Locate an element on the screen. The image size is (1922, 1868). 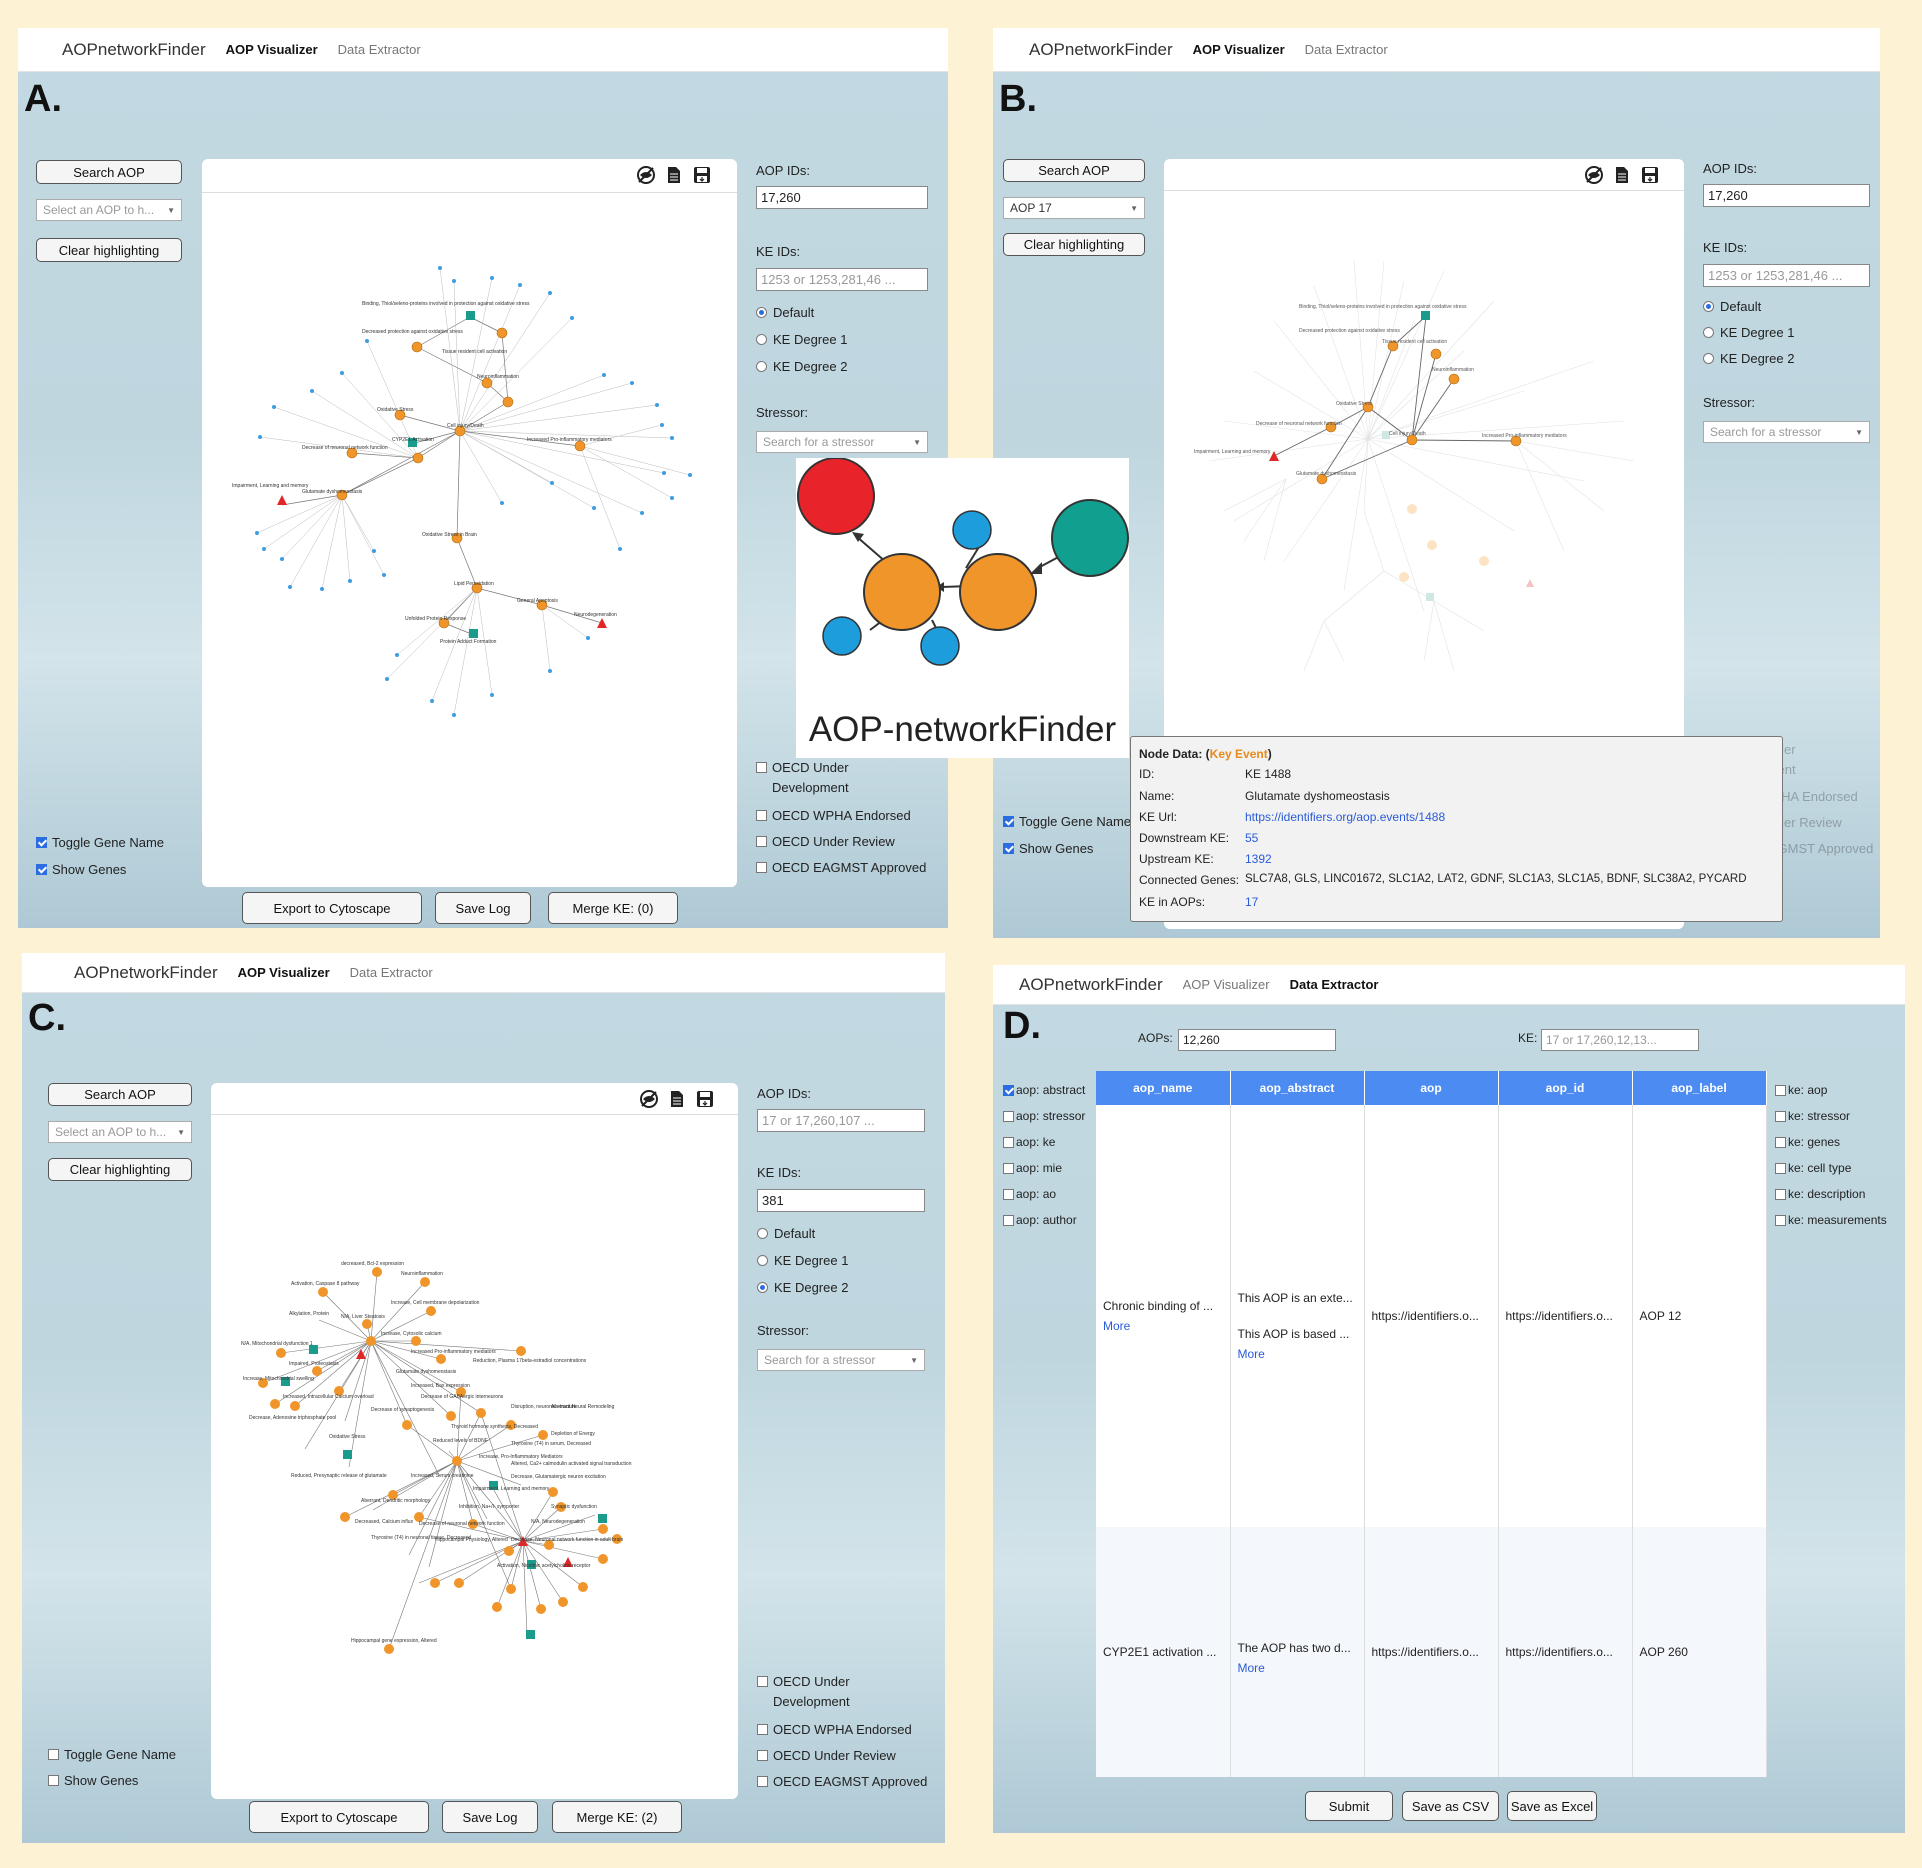
aop-abstract-checkbox: aop: abstract is located at coordinates (1044, 1090).